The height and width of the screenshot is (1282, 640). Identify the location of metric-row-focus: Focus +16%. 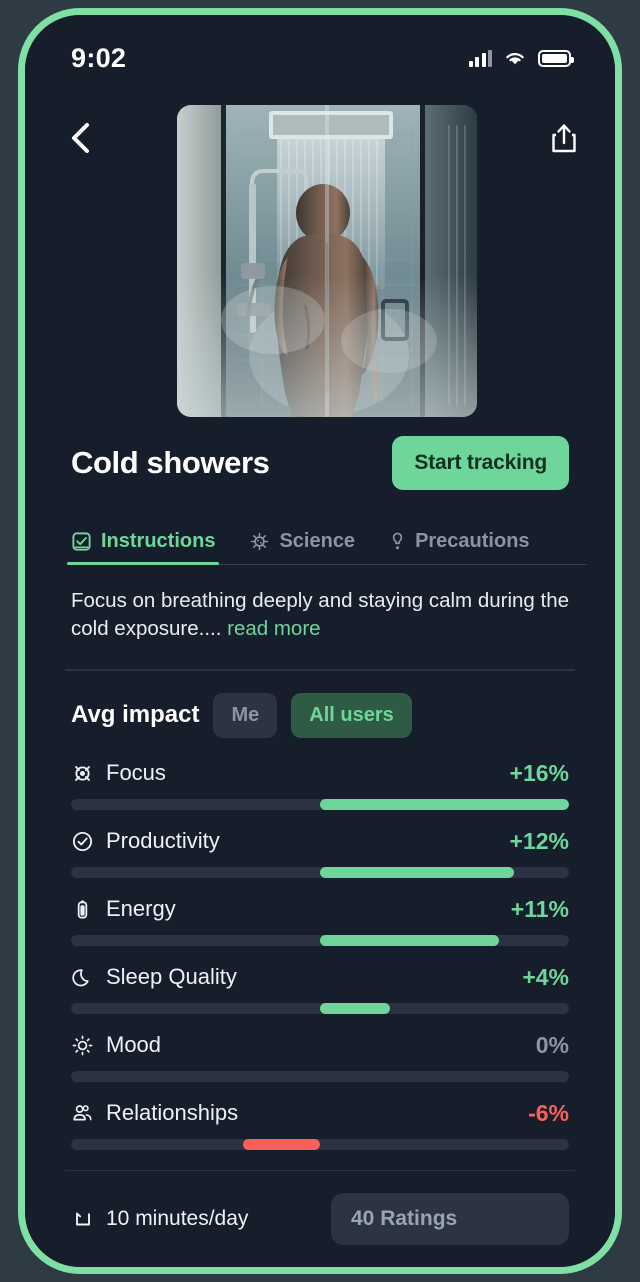
(320, 785).